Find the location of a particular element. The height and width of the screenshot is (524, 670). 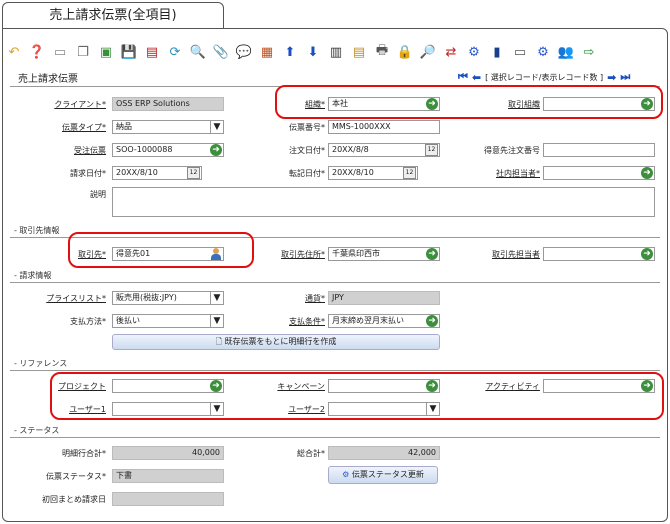

archive-icon: ▮ is located at coordinates (497, 52).